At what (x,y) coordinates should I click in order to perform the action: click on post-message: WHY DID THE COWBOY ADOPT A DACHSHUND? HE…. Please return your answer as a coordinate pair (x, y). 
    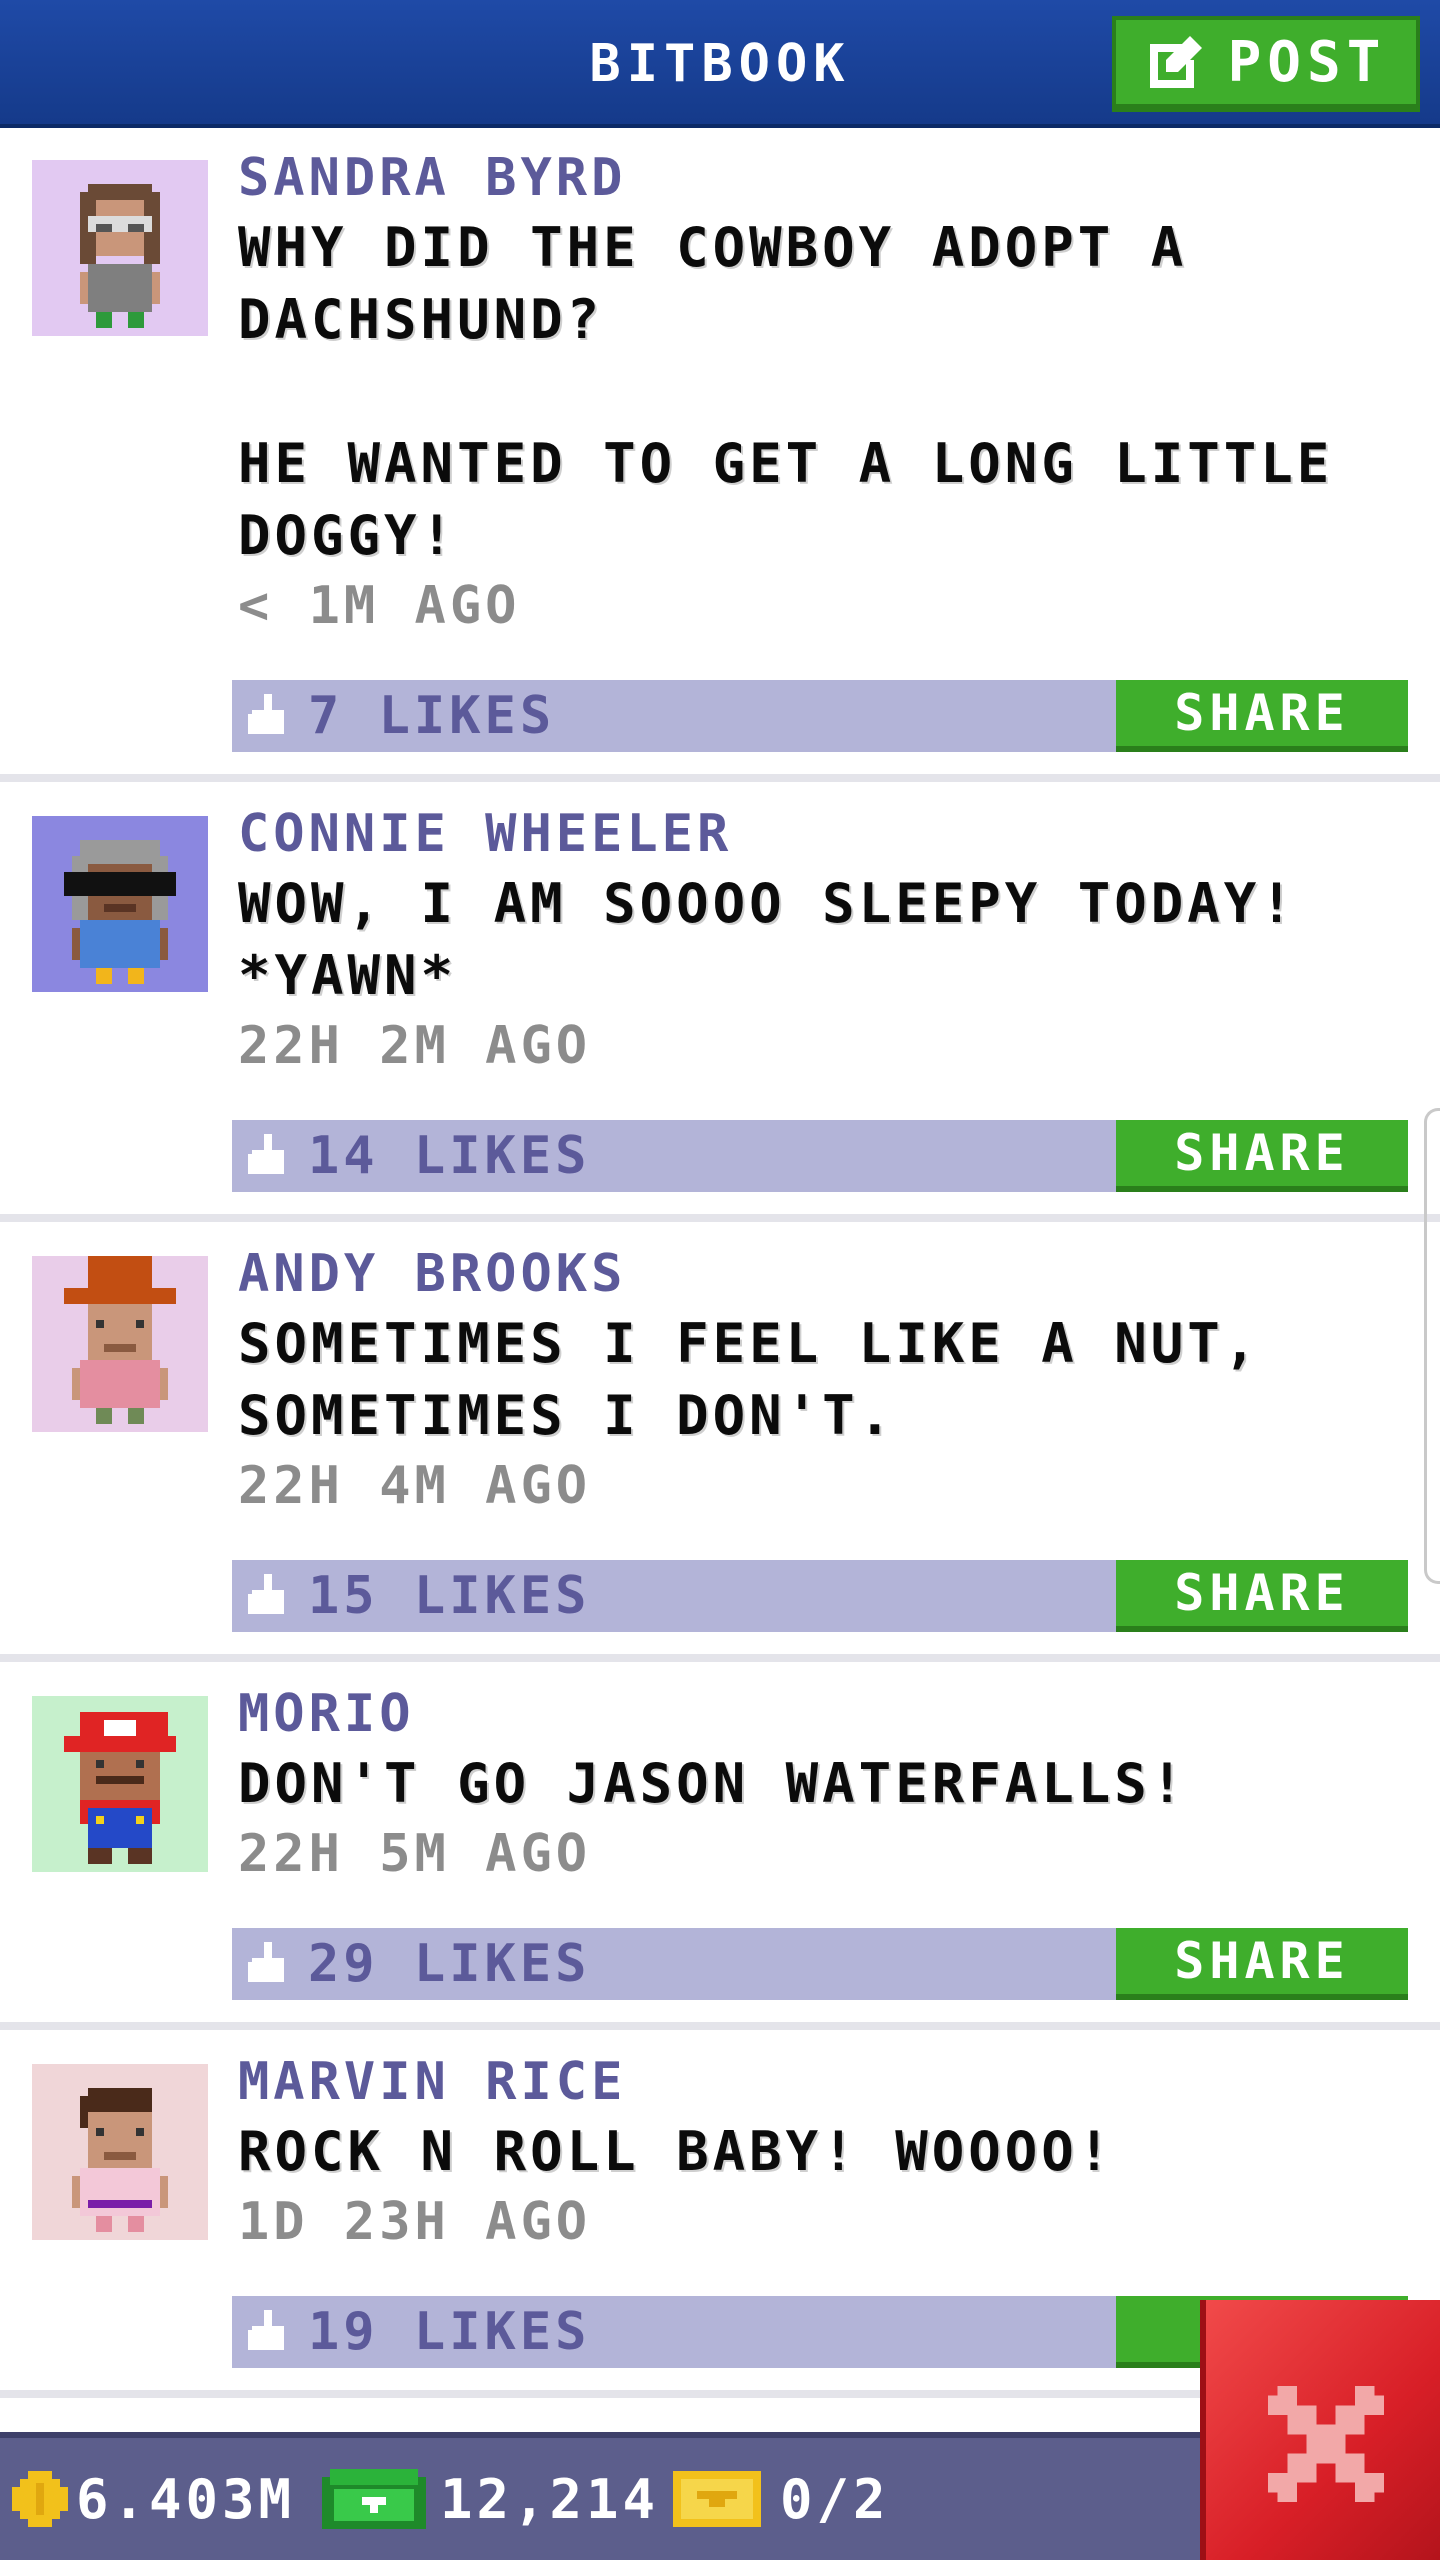
    Looking at the image, I should click on (786, 391).